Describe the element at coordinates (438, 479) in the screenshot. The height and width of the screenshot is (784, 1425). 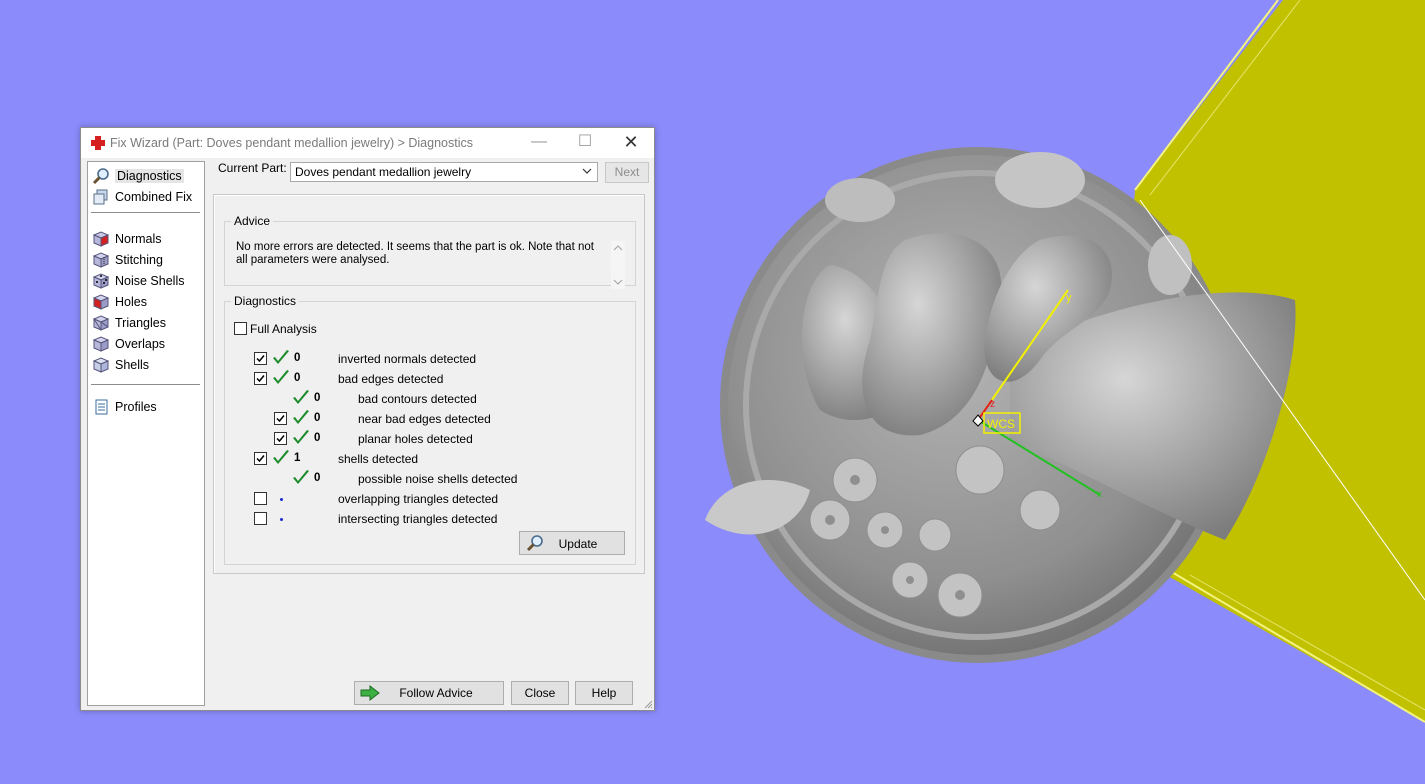
I see `diagnostic-label: possible noise shells detected` at that location.